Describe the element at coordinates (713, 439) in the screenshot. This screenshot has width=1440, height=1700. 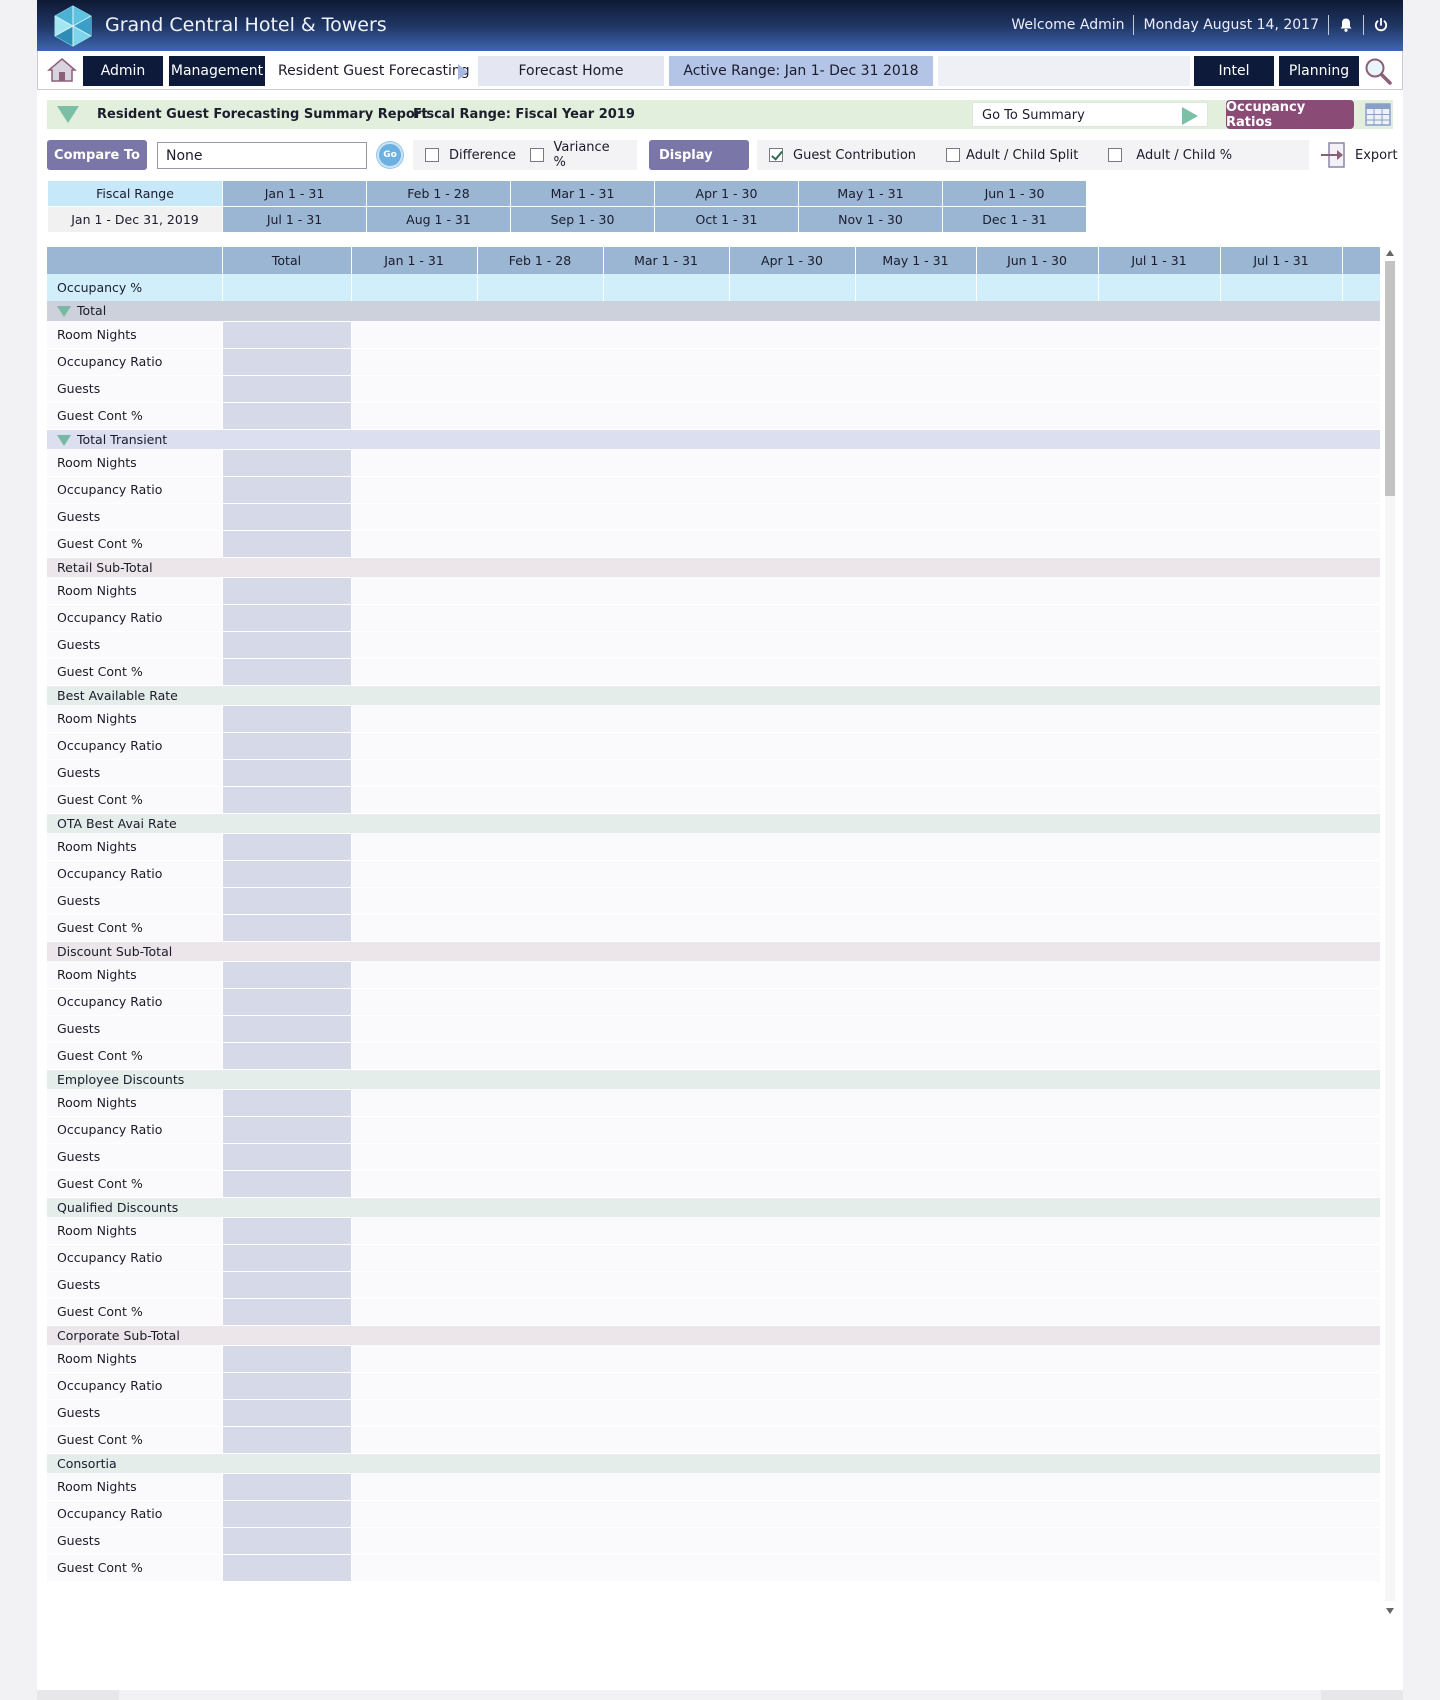
I see `group-header: Total Transient` at that location.